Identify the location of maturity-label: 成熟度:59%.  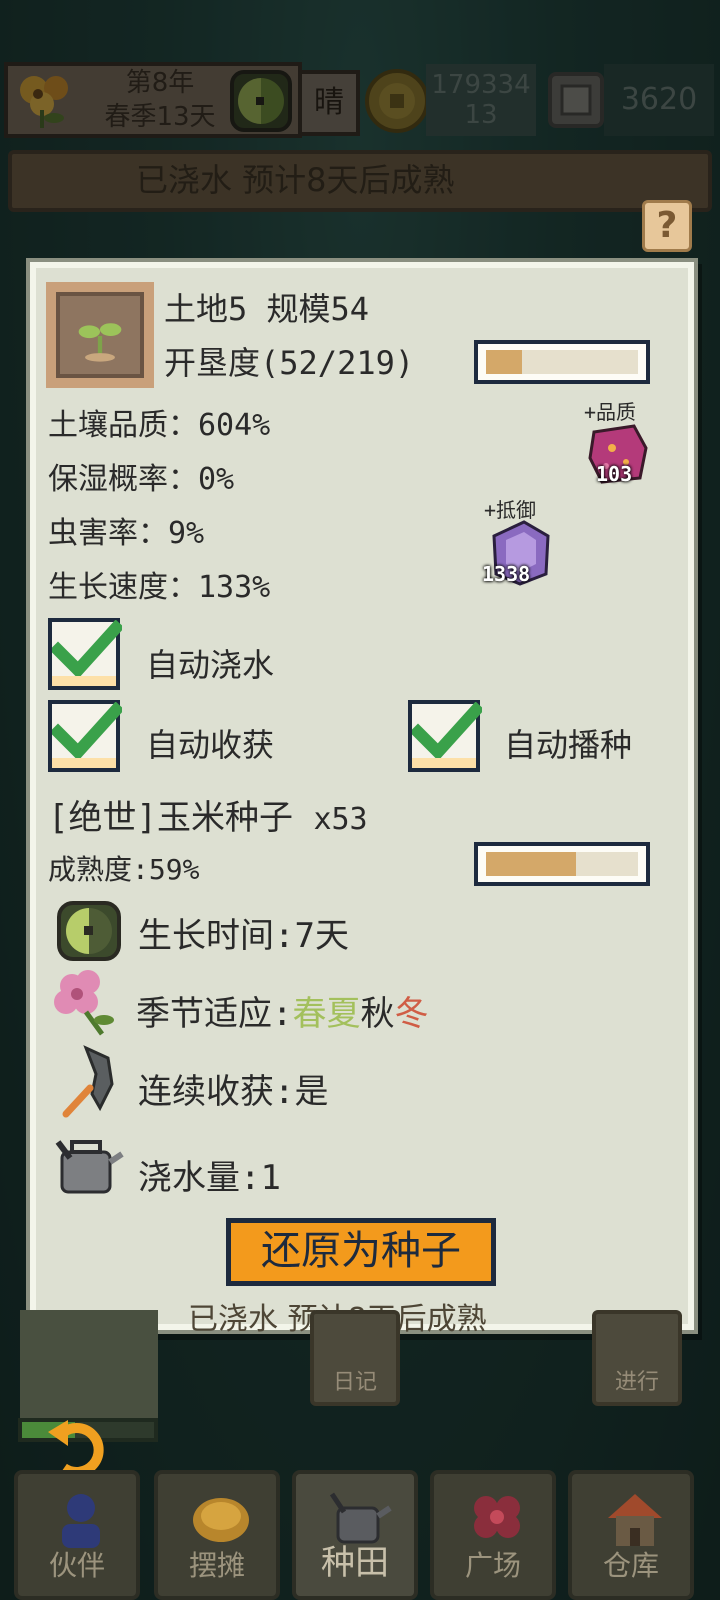
(124, 869).